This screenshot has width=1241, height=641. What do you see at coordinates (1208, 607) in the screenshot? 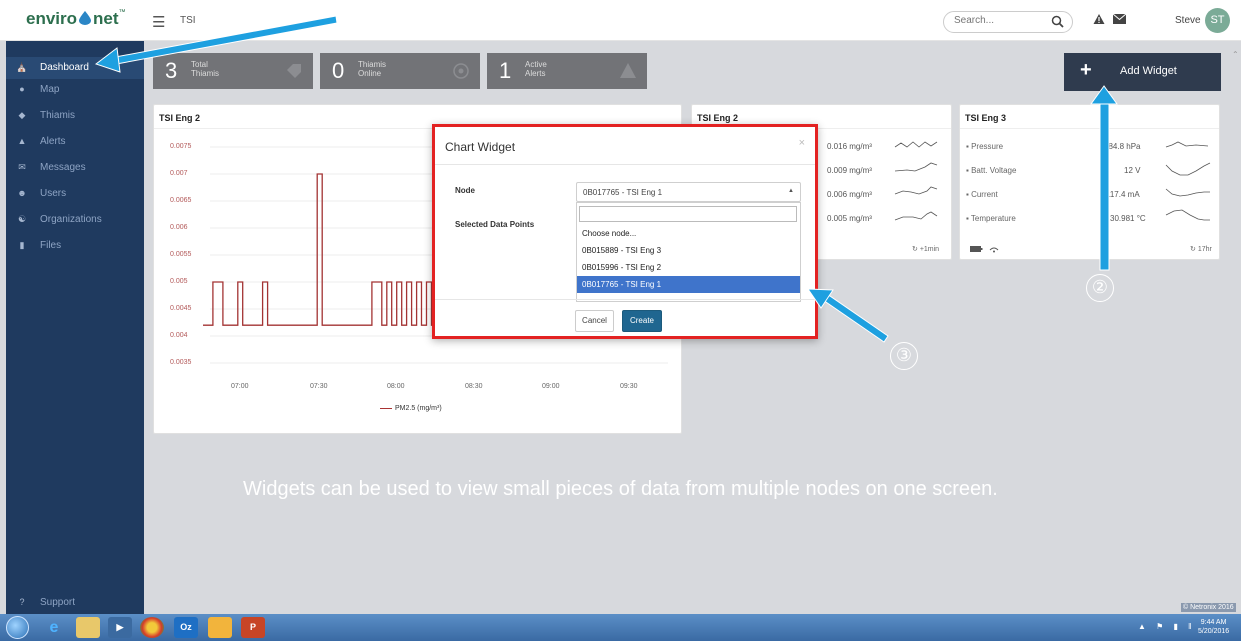
I see `copyright-notice: © Netronix 2016` at bounding box center [1208, 607].